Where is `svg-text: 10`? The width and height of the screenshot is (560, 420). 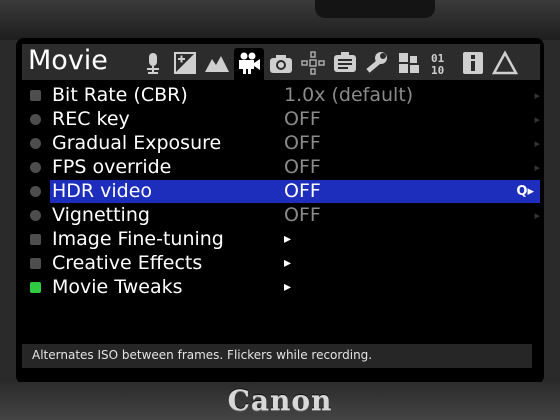
svg-text: 10 is located at coordinates (437, 70).